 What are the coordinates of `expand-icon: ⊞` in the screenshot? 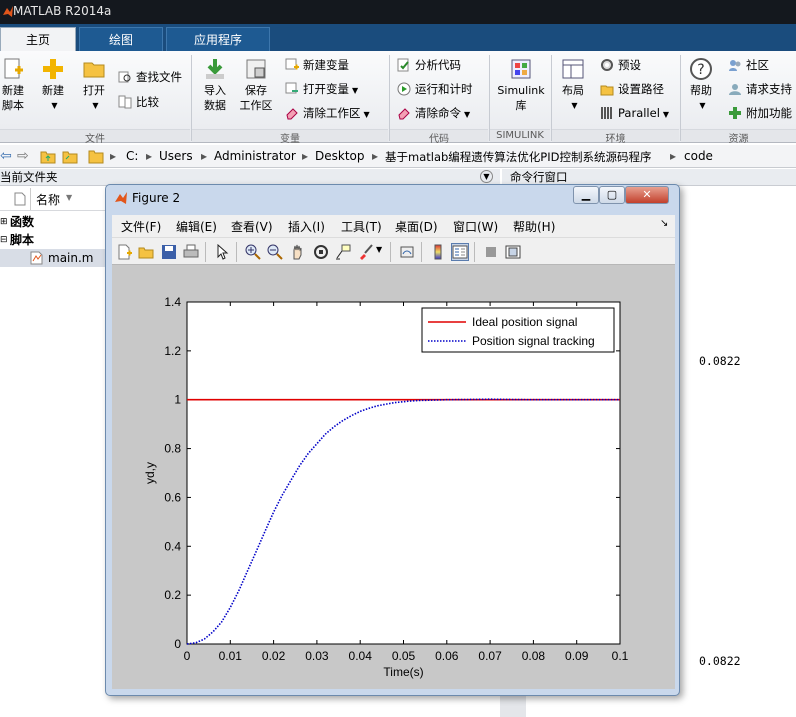 It's located at (4, 222).